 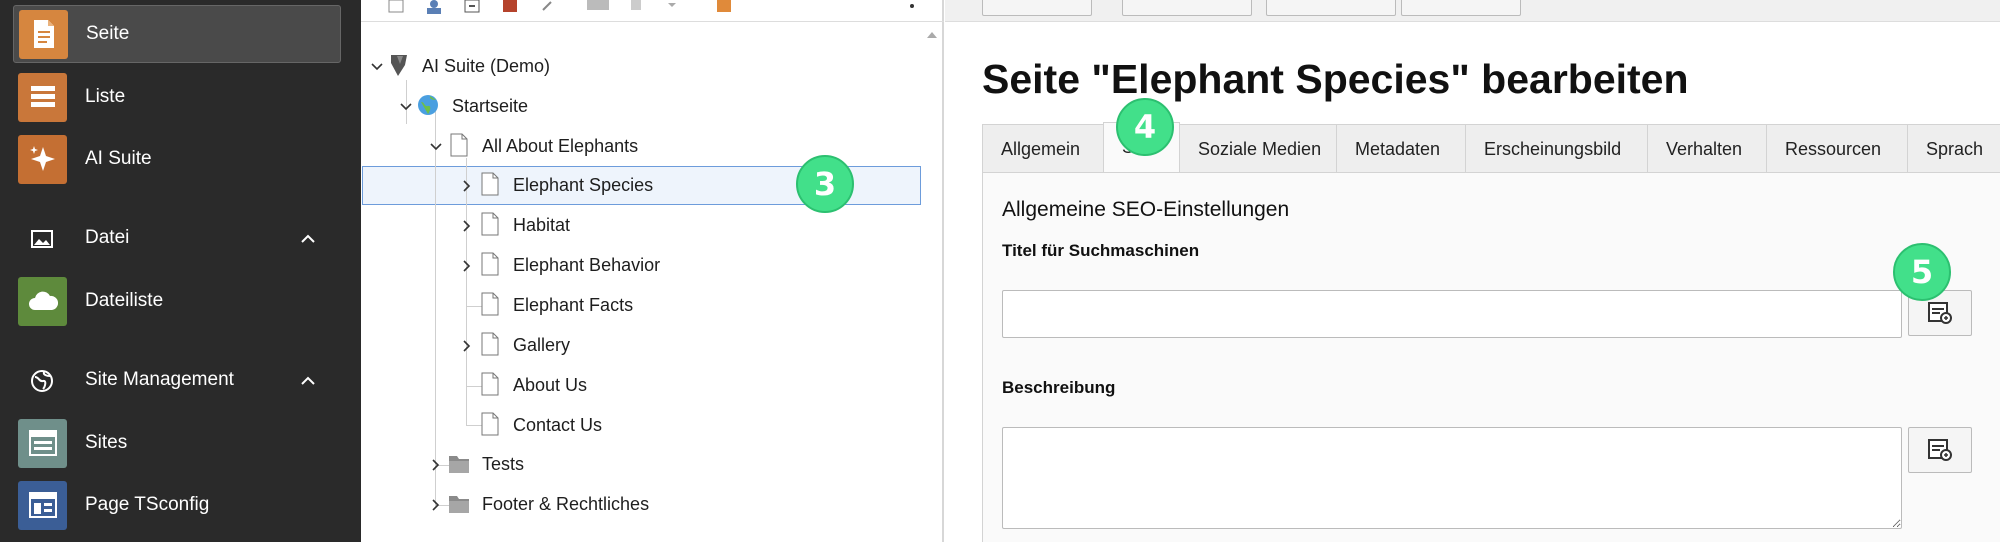 I want to click on tree-item-elephant-behavior: Elephant Behavior, so click(x=641, y=266).